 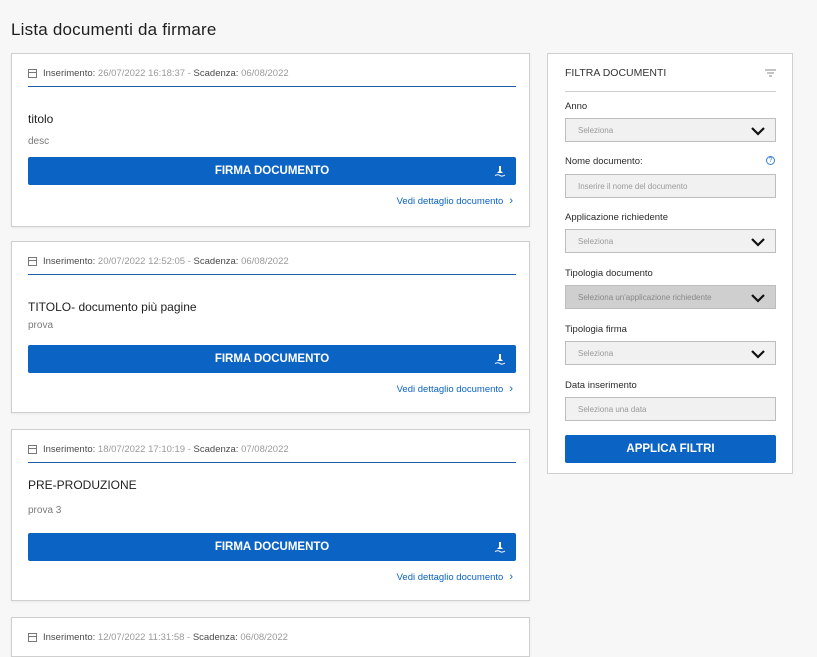 What do you see at coordinates (770, 73) in the screenshot?
I see `filter-icon` at bounding box center [770, 73].